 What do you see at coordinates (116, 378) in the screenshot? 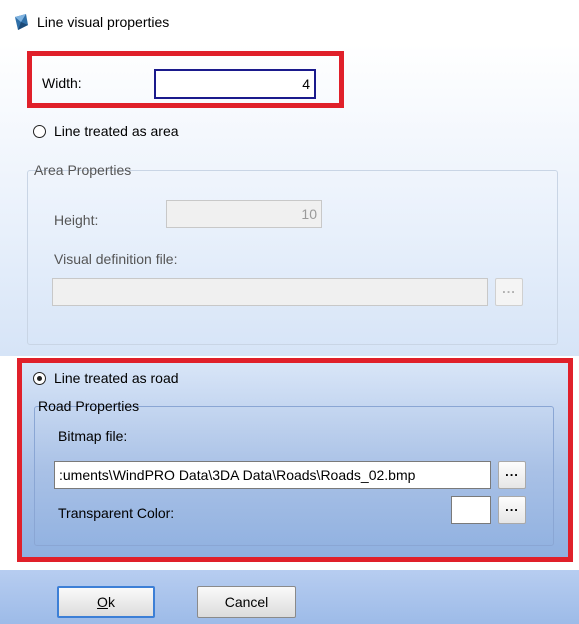
I see `road-radio-label: Line treated as road` at bounding box center [116, 378].